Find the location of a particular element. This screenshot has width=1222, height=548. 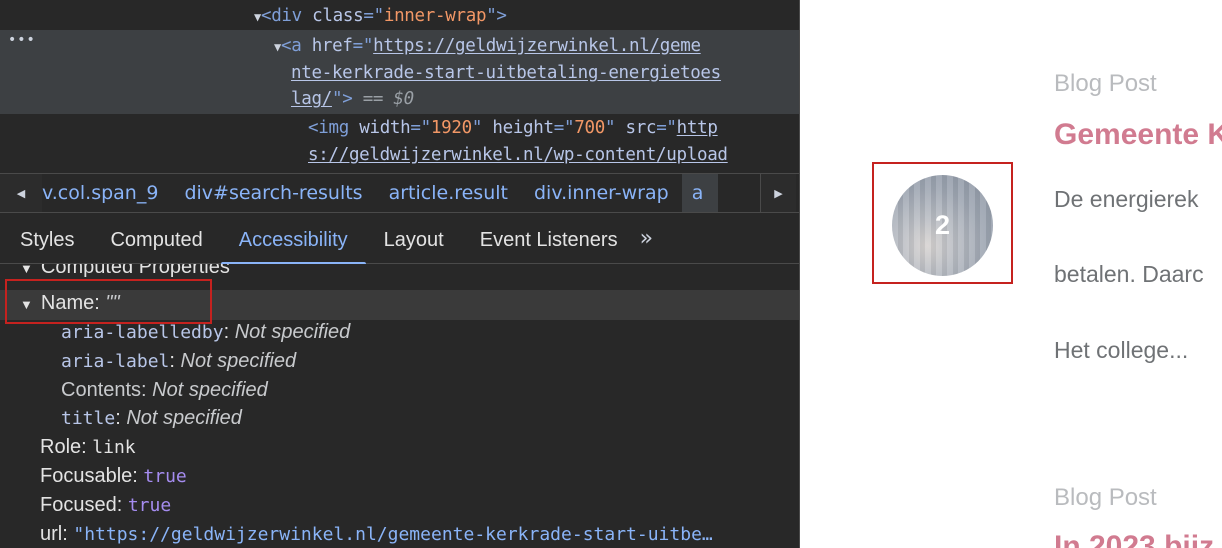

breadcrumb-item: div.inner-wrap is located at coordinates (601, 193).